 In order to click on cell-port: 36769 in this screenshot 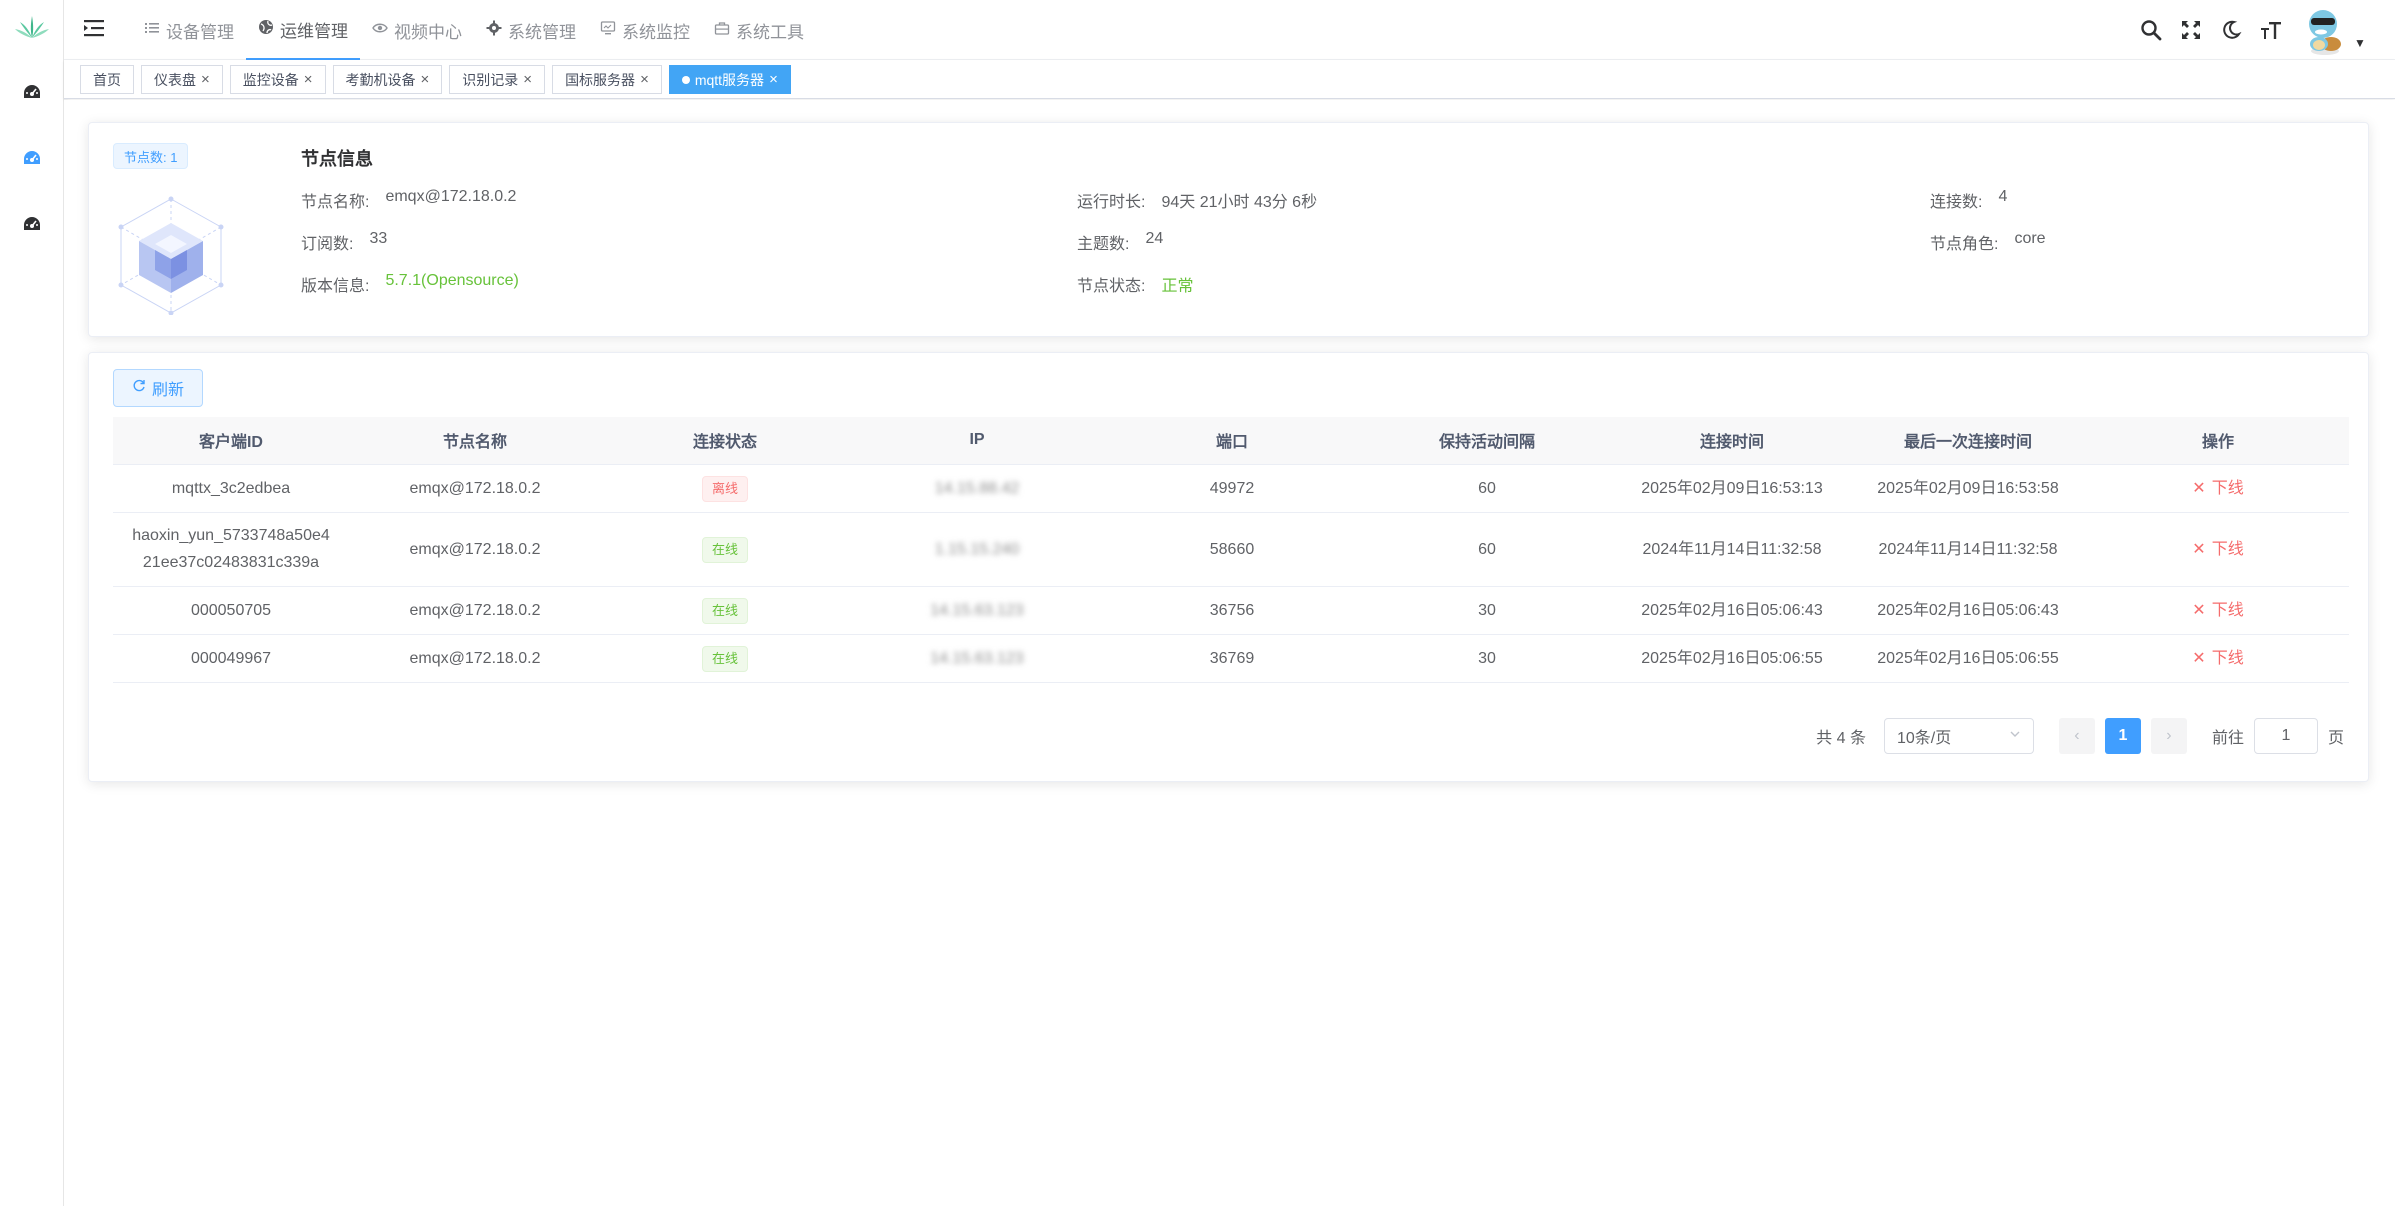, I will do `click(1232, 658)`.